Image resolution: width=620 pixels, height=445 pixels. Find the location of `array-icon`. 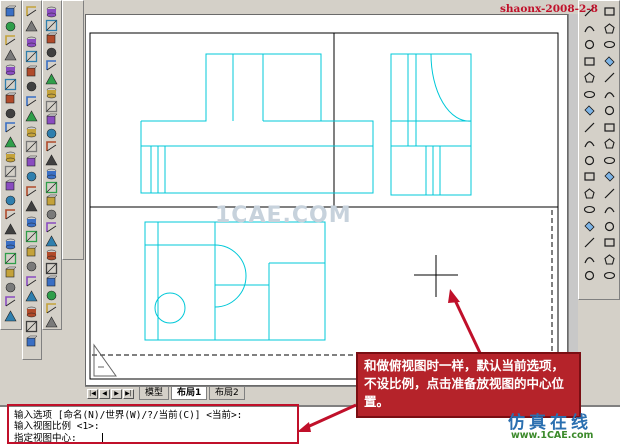

array-icon is located at coordinates (609, 94).